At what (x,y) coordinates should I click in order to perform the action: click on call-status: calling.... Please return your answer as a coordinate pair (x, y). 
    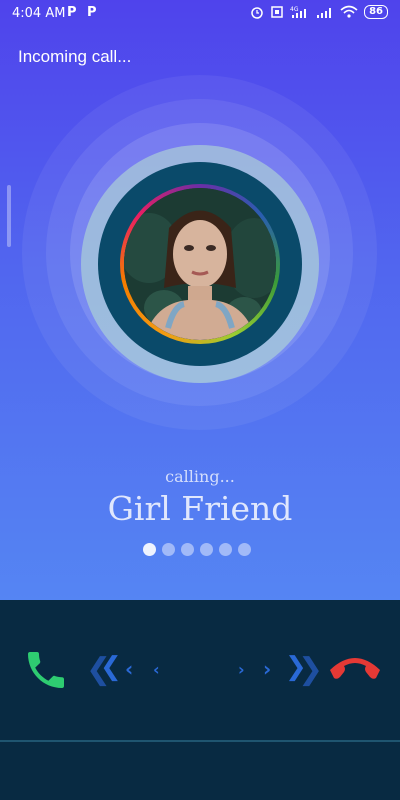
    Looking at the image, I should click on (200, 476).